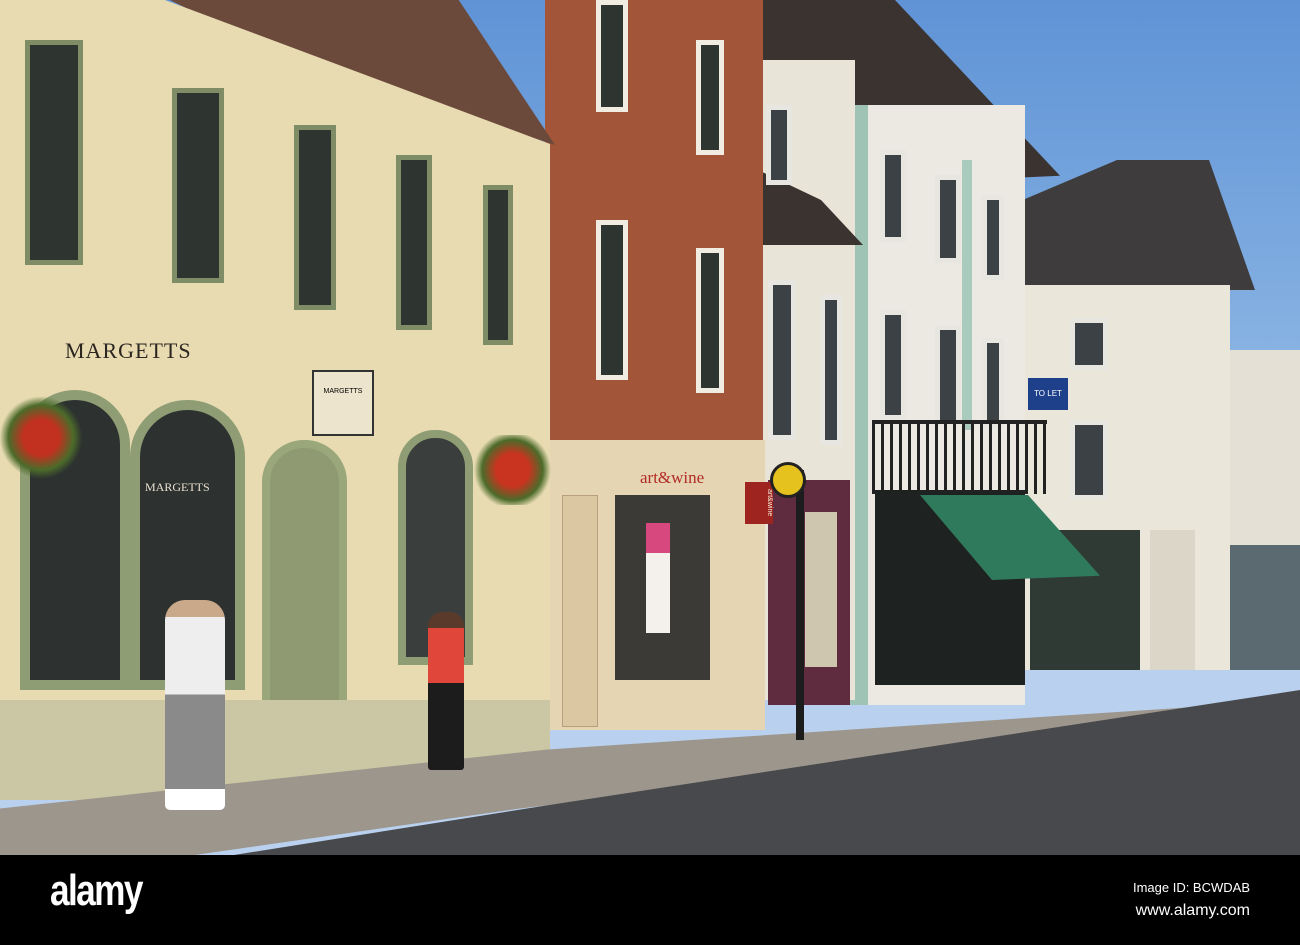 The image size is (1300, 945). Describe the element at coordinates (1191, 887) in the screenshot. I see `image-id: Image ID: BCWDAB` at that location.